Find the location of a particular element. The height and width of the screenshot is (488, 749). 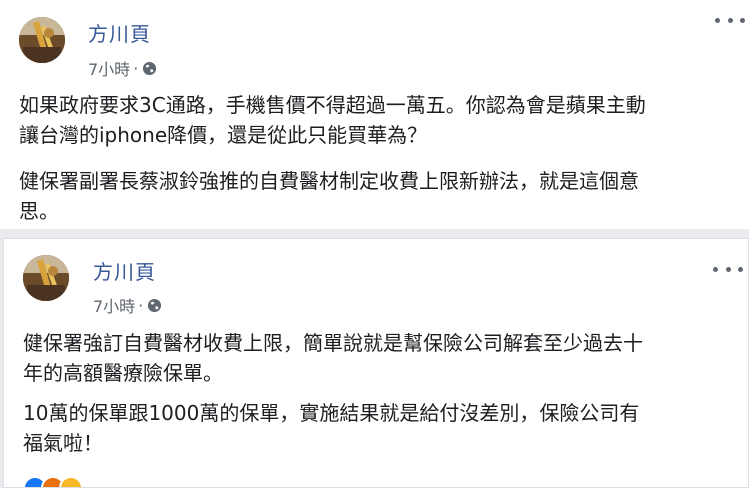

post-text-paragraph: 10萬的保單跟1000萬的保單，實施結果就是給付沒差別，保險公司有 福氣啦！ is located at coordinates (331, 428).